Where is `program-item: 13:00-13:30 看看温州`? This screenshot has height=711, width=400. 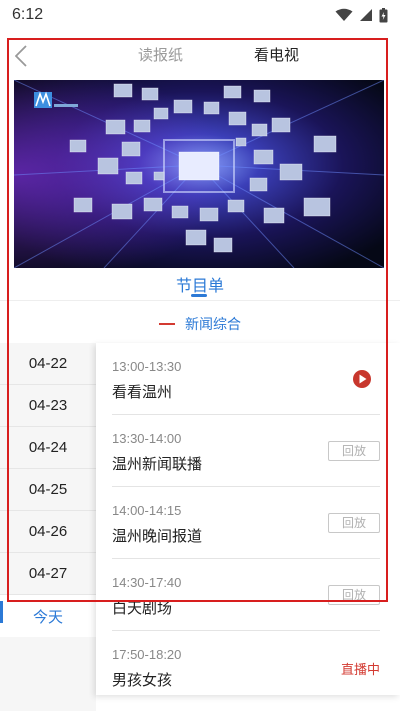 program-item: 13:00-13:30 看看温州 is located at coordinates (246, 379).